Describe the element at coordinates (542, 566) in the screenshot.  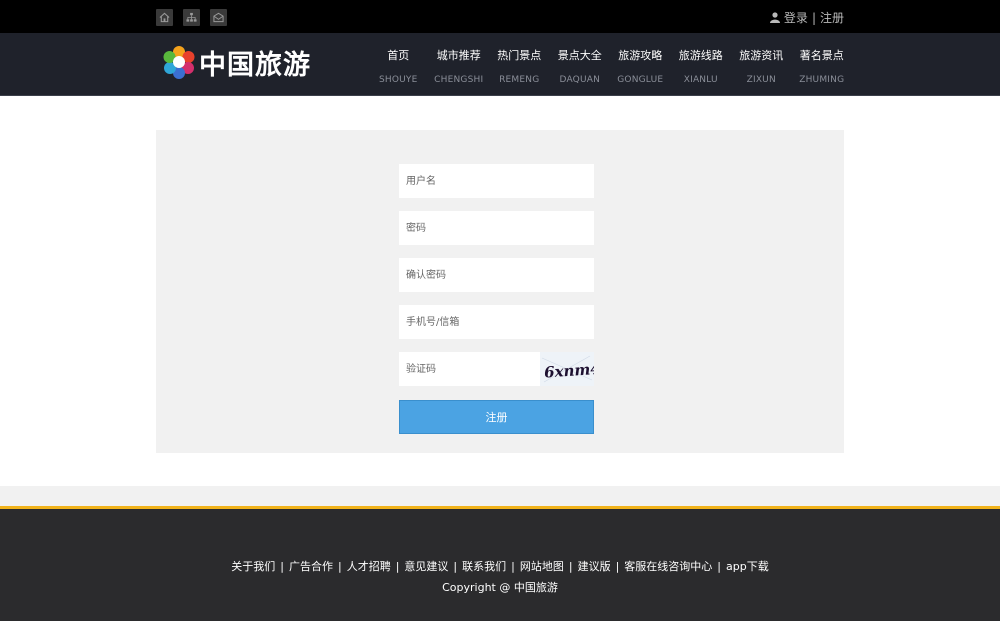
I see `footer-link-sitemap: 网站地图` at that location.